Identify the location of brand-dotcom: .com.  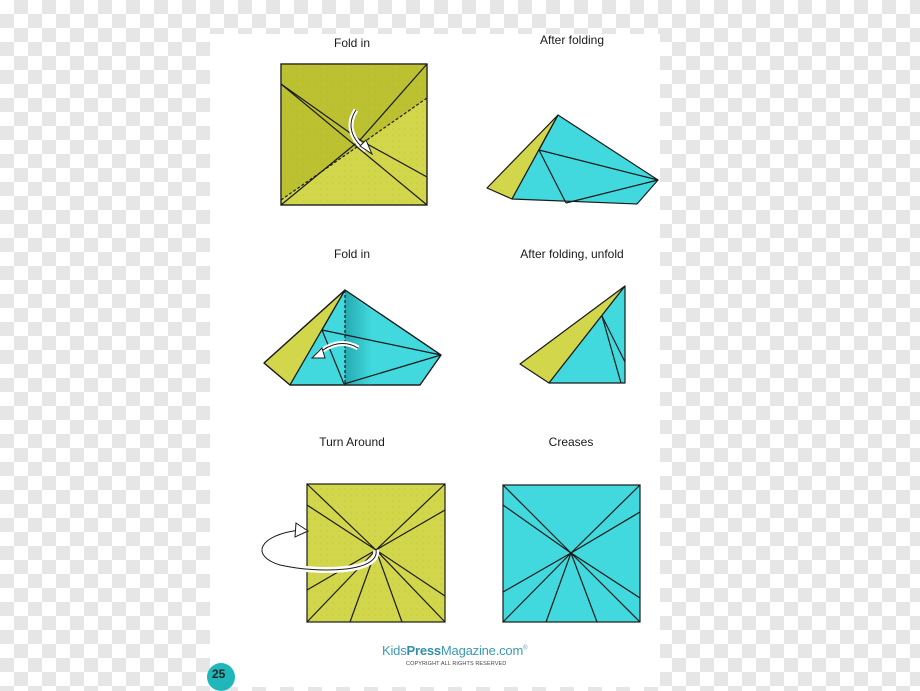
(509, 650).